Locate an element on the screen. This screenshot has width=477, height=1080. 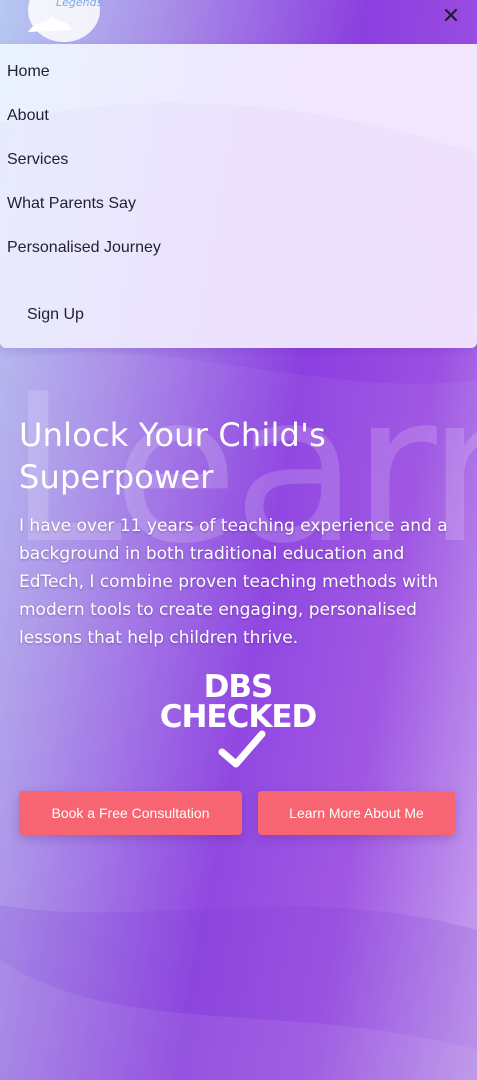
close-menu-button: ✕ is located at coordinates (451, 17).